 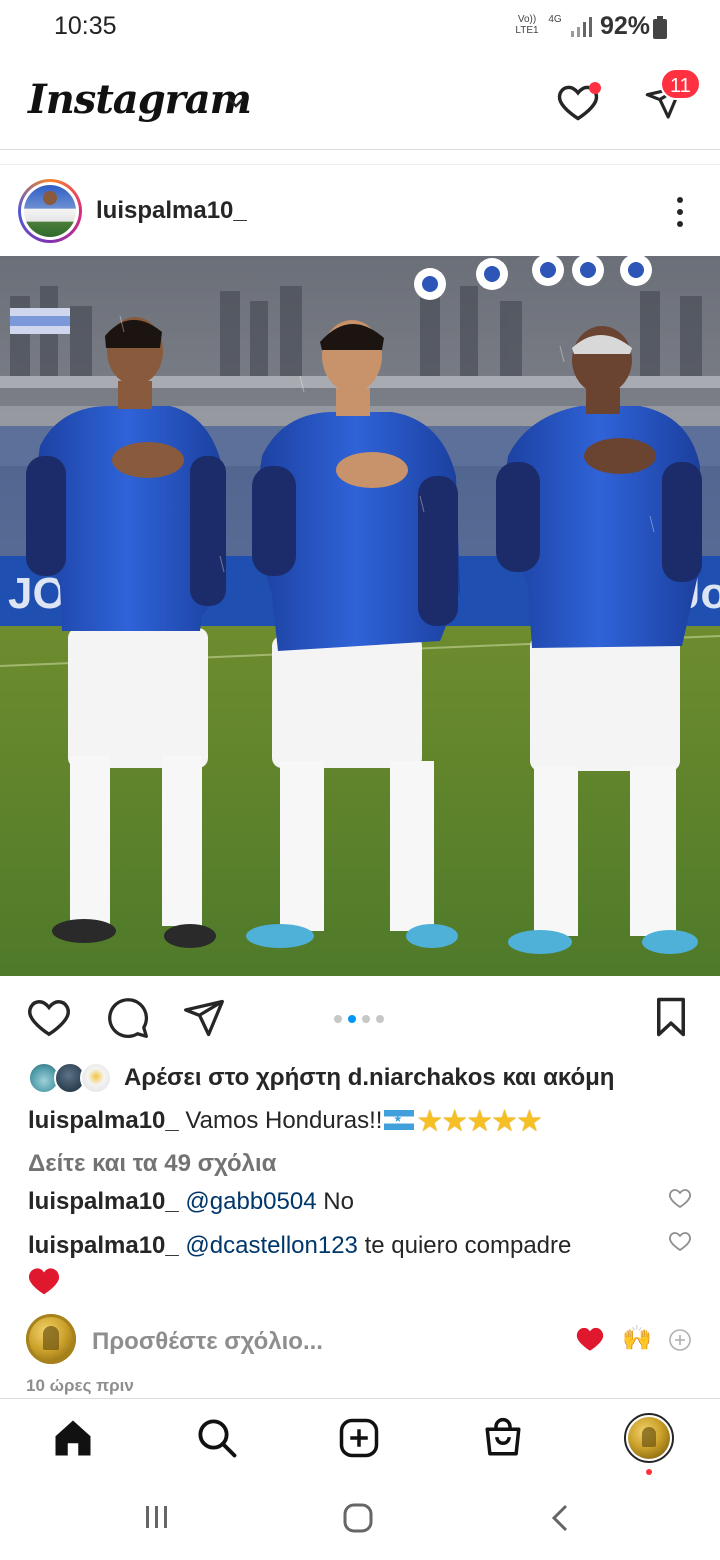 What do you see at coordinates (358, 1518) in the screenshot?
I see `home-button-icon` at bounding box center [358, 1518].